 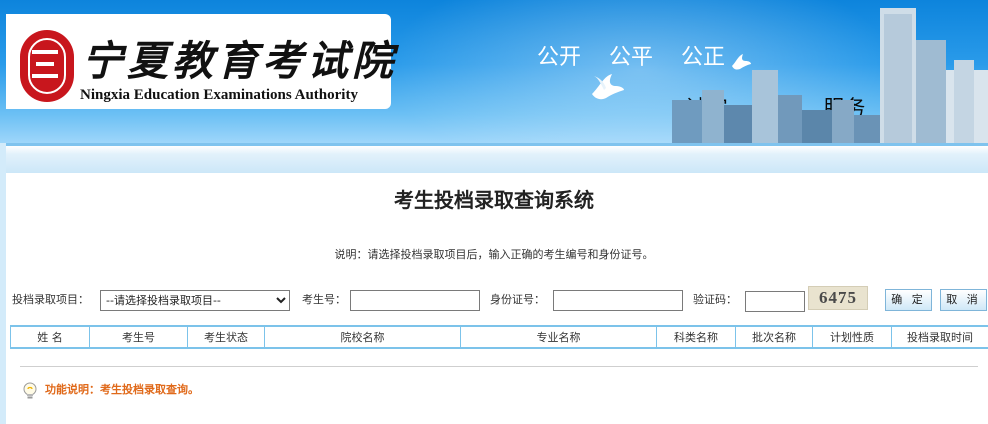 What do you see at coordinates (696, 337) in the screenshot?
I see `column-header: 科类名称` at bounding box center [696, 337].